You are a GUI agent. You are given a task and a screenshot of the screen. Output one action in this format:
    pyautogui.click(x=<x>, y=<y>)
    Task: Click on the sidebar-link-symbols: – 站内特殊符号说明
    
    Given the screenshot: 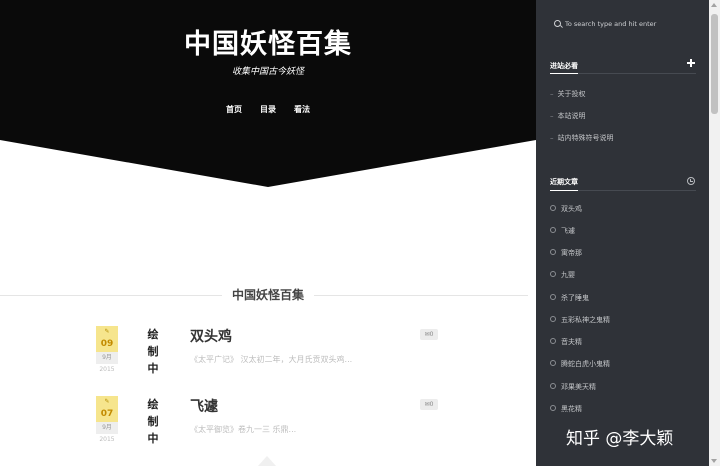 What is the action you would take?
    pyautogui.click(x=582, y=138)
    